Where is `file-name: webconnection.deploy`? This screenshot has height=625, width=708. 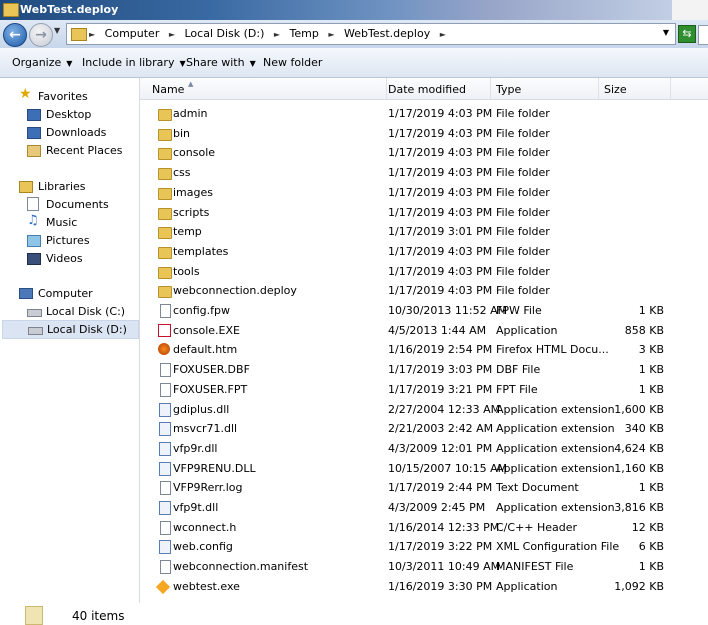 file-name: webconnection.deploy is located at coordinates (235, 291).